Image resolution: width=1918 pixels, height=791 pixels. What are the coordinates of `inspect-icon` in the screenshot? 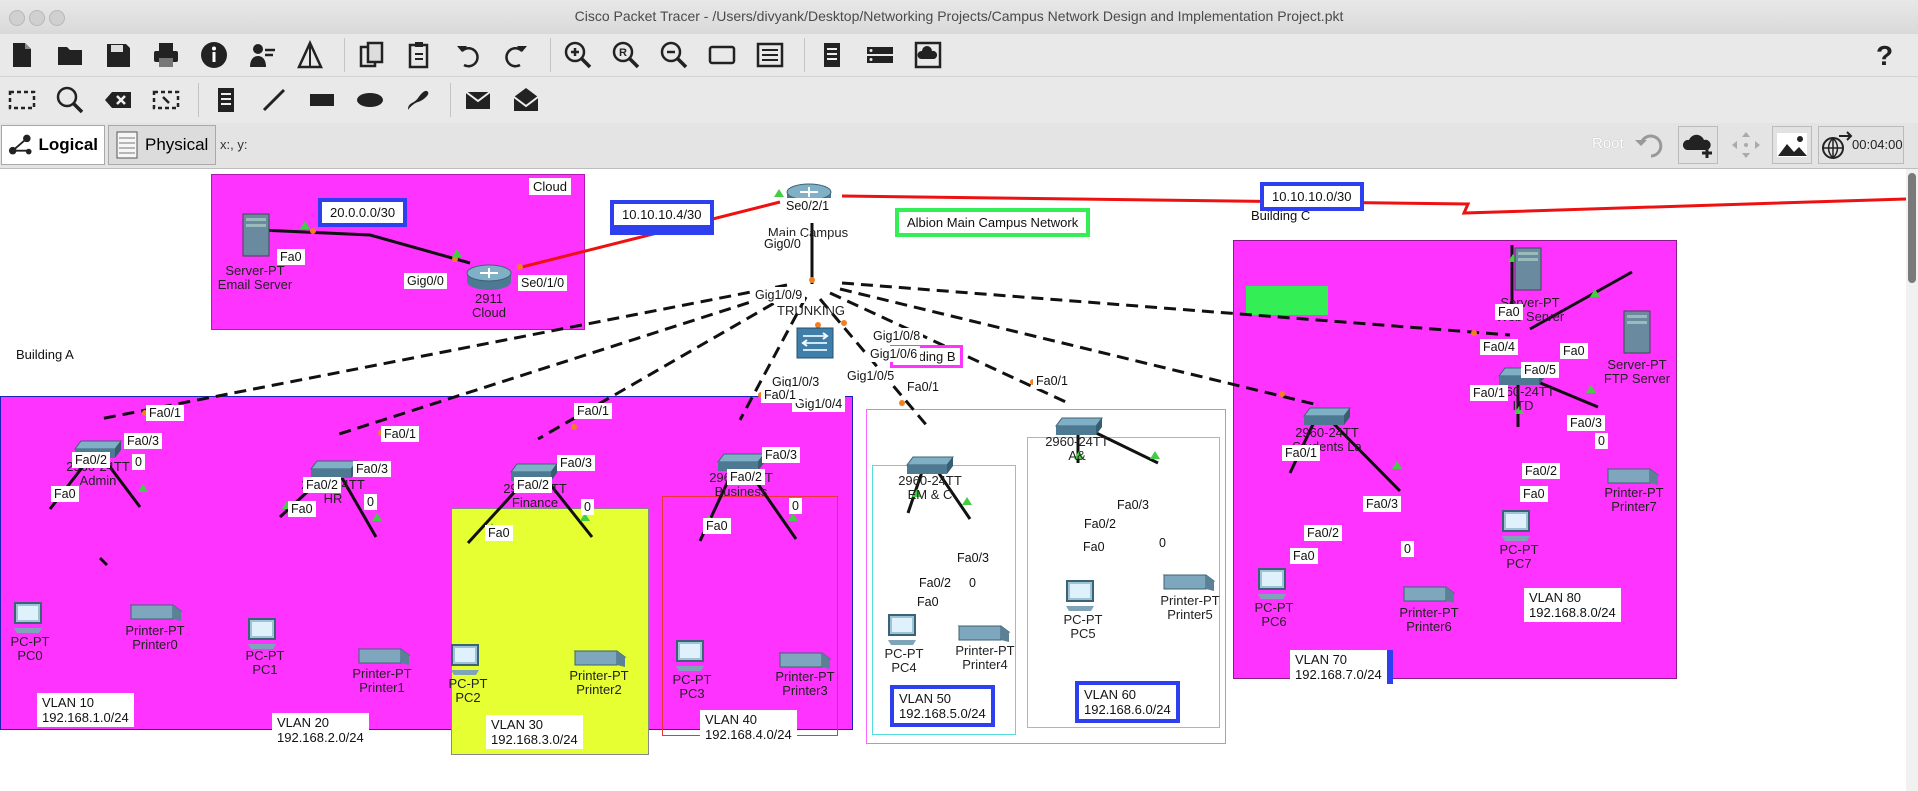 It's located at (70, 100).